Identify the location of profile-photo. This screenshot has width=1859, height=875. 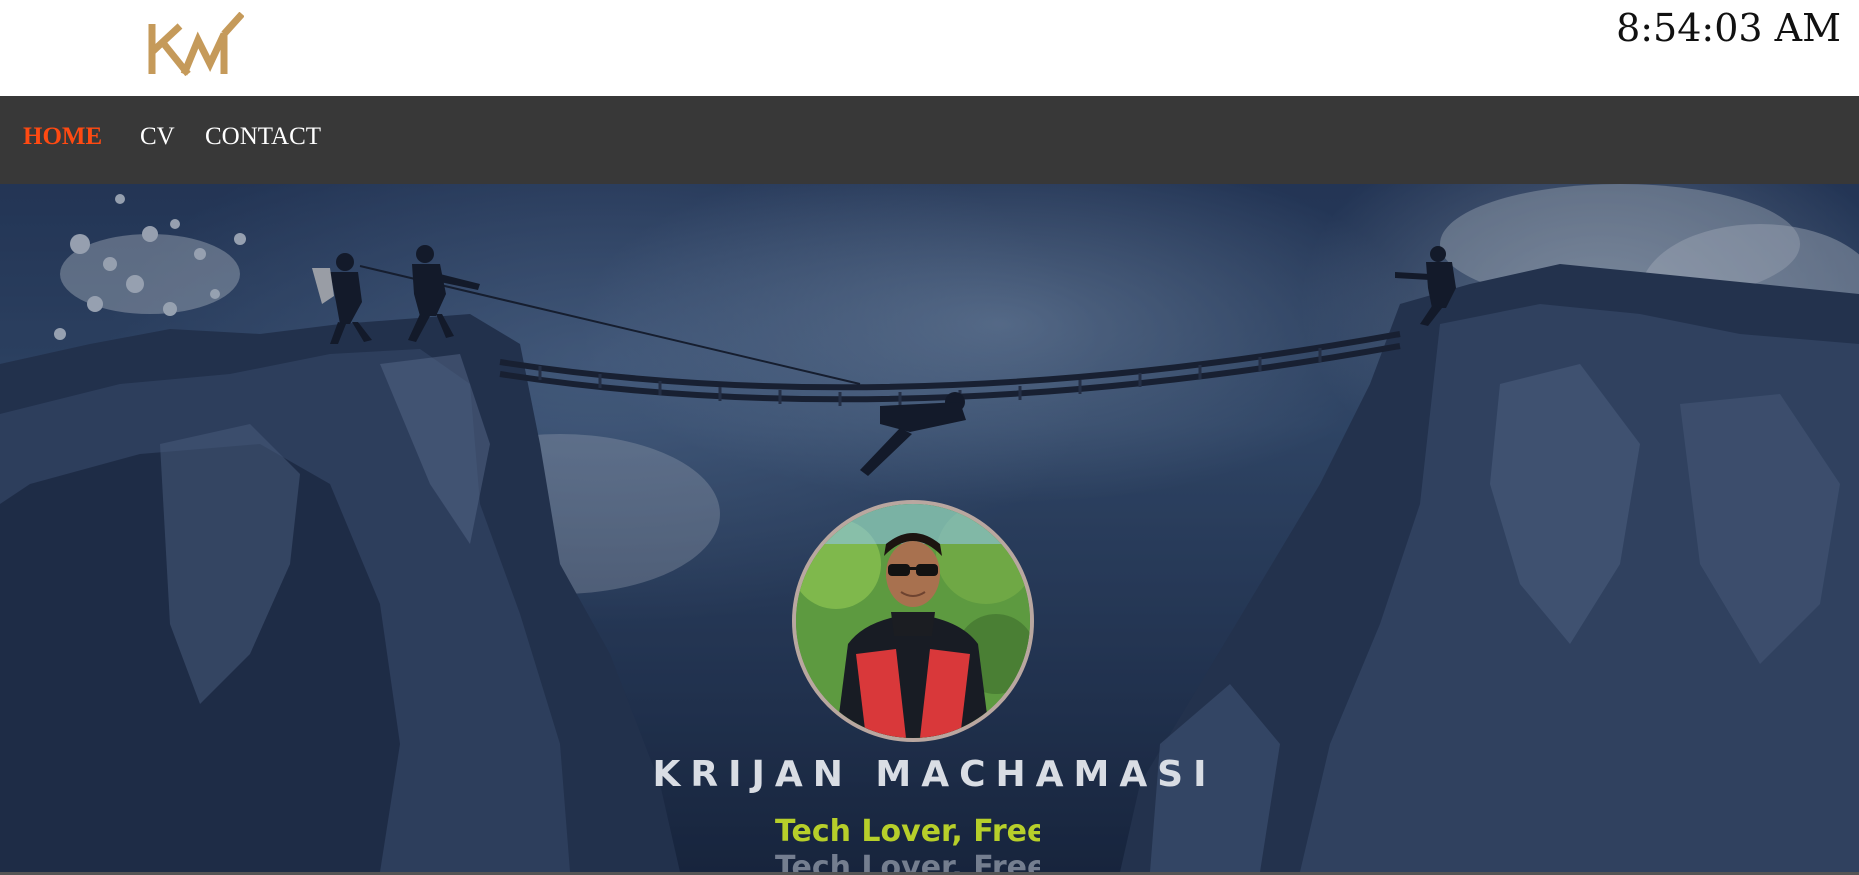
(913, 621).